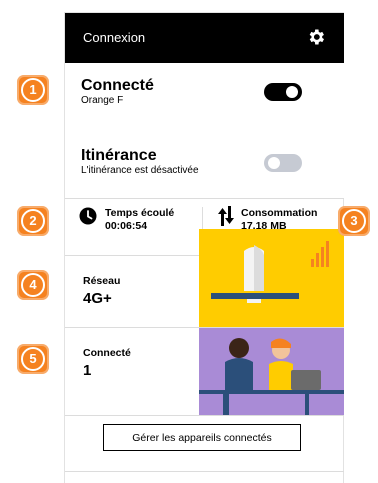  Describe the element at coordinates (271, 278) in the screenshot. I see `router-illustration` at that location.